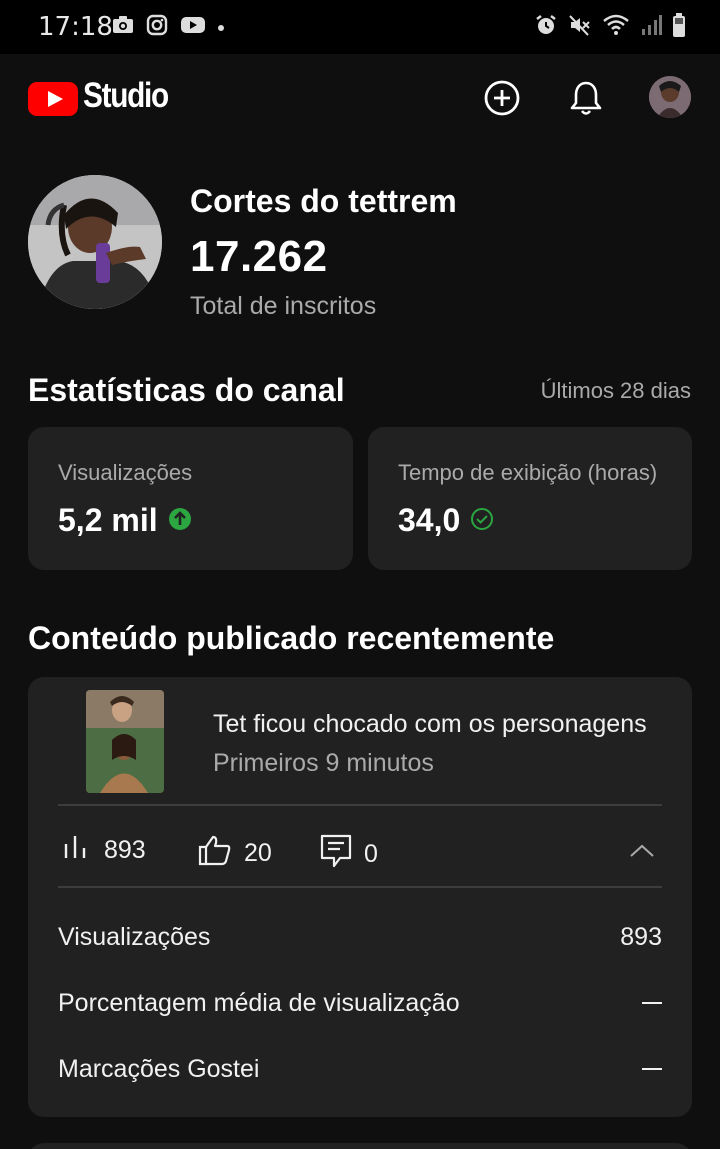  I want to click on chevron-up-icon, so click(642, 850).